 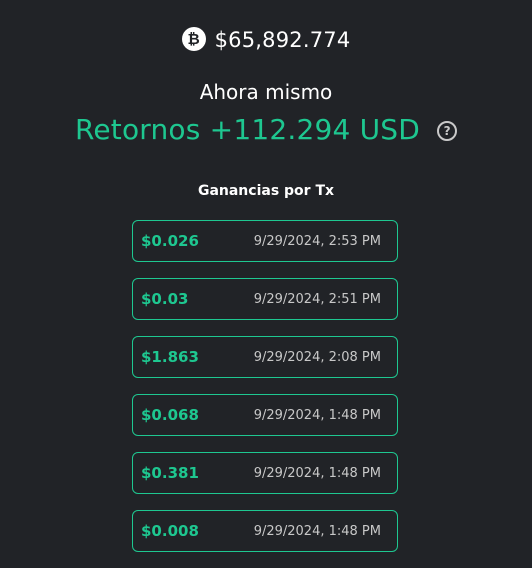 I want to click on transaction-item: $0.068 9/29/2024, 1:48 PM, so click(x=265, y=415).